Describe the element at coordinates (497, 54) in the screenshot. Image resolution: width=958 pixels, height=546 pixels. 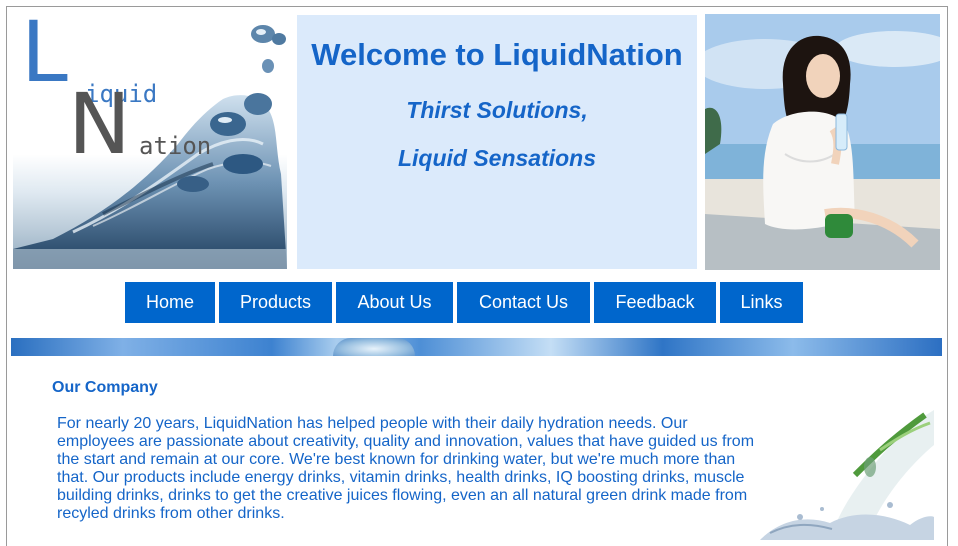
I see `page-title: Welcome to LiquidNation` at that location.